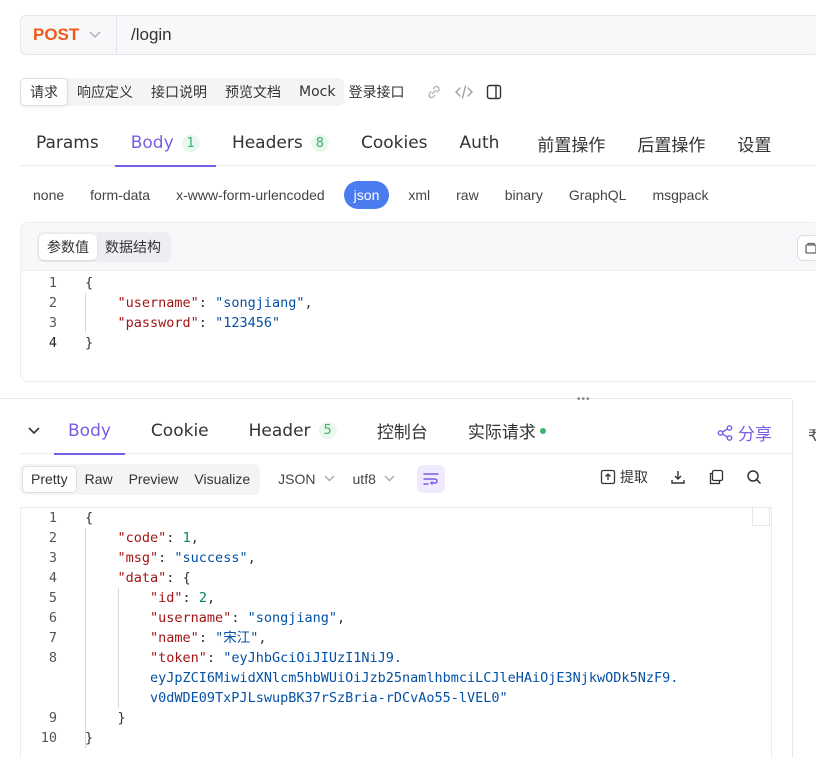 The width and height of the screenshot is (816, 758). What do you see at coordinates (151, 35) in the screenshot?
I see `url-input: /login` at bounding box center [151, 35].